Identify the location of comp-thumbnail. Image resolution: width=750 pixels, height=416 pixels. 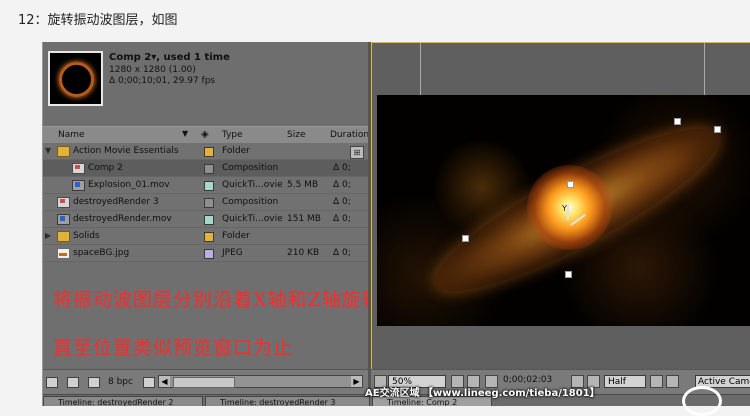
(75, 78).